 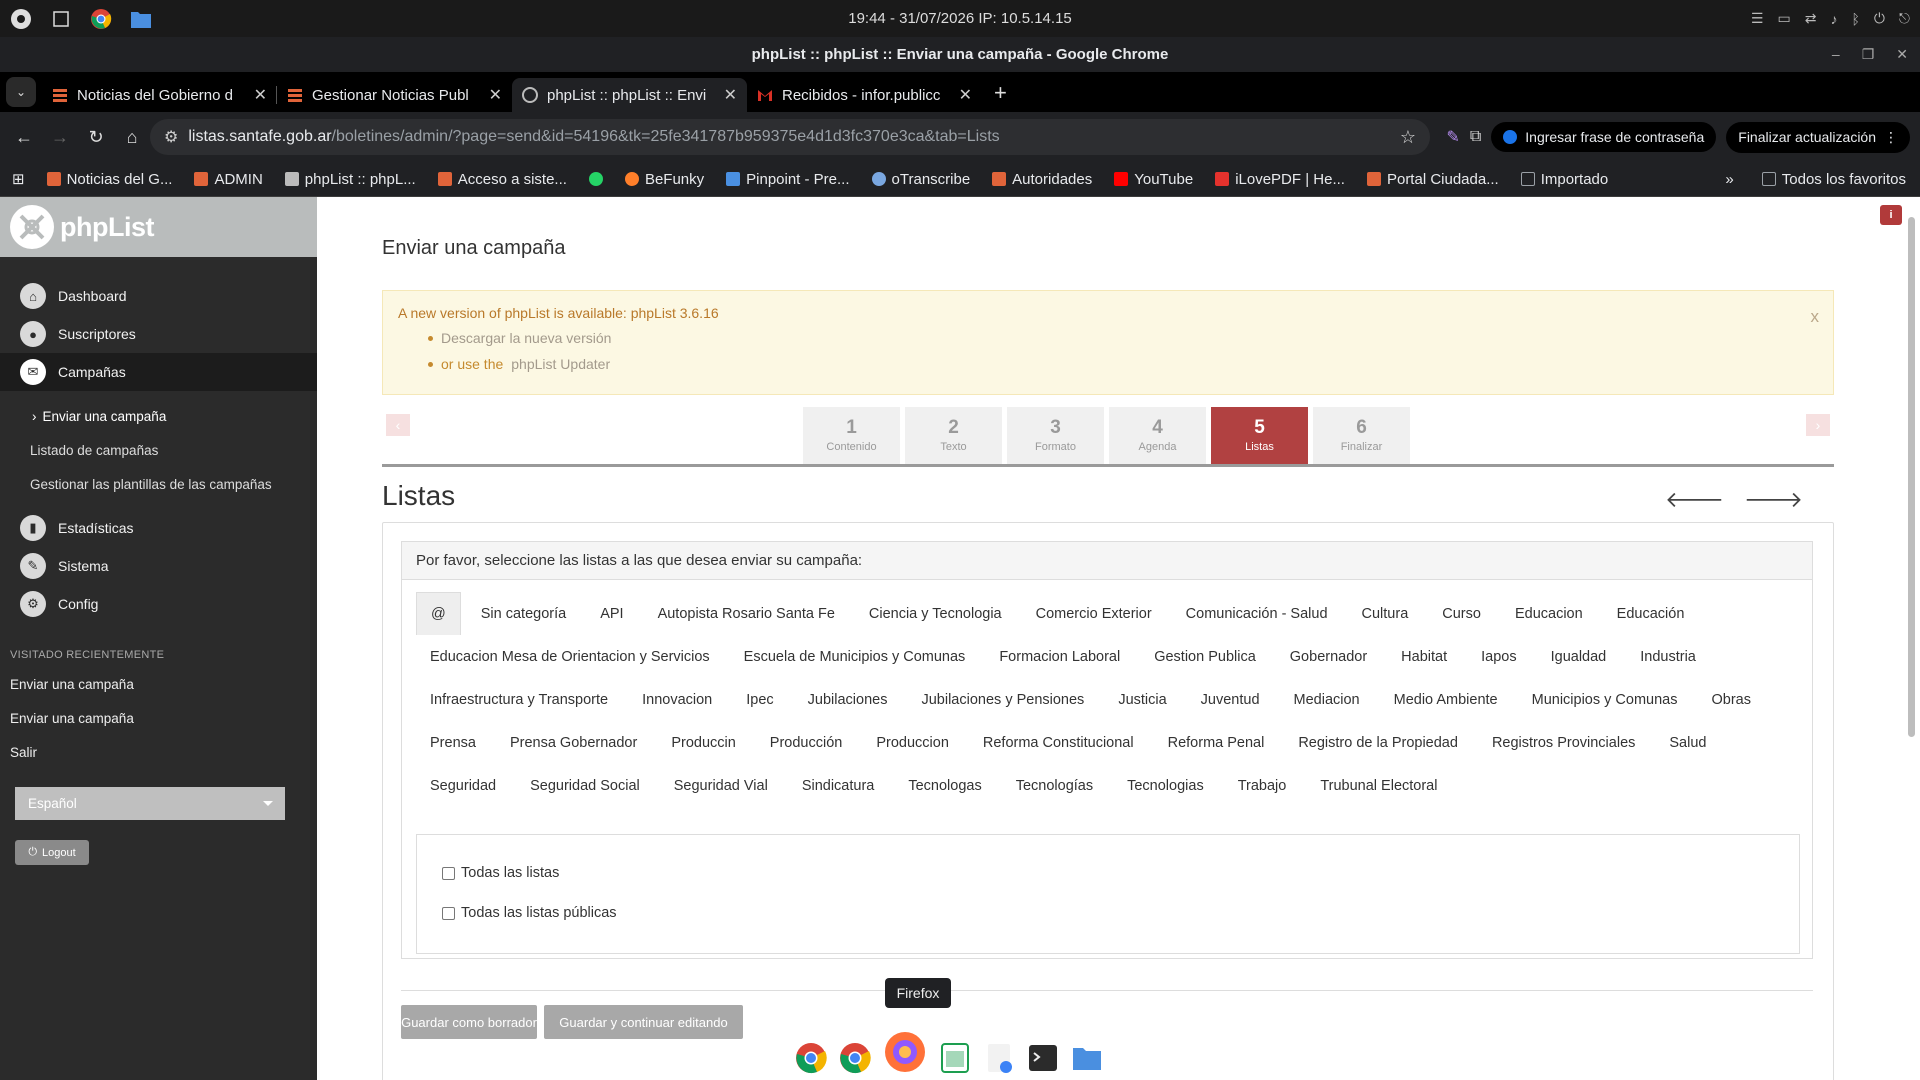 I want to click on step-schedule: 4 Agenda, so click(x=1157, y=435).